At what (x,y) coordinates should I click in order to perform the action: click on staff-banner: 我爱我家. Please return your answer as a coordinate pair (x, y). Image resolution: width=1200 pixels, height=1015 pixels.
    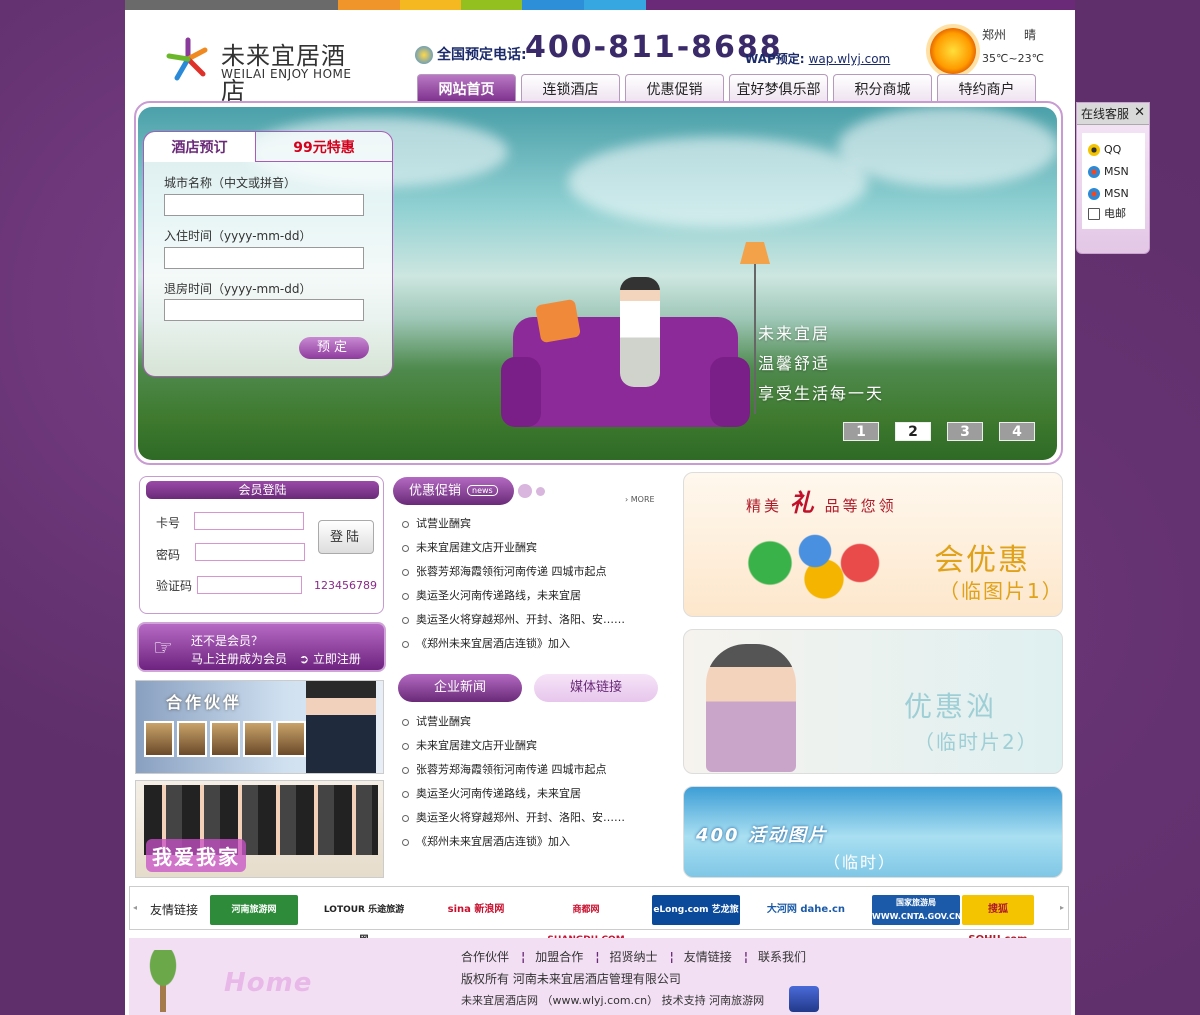
    Looking at the image, I should click on (259, 829).